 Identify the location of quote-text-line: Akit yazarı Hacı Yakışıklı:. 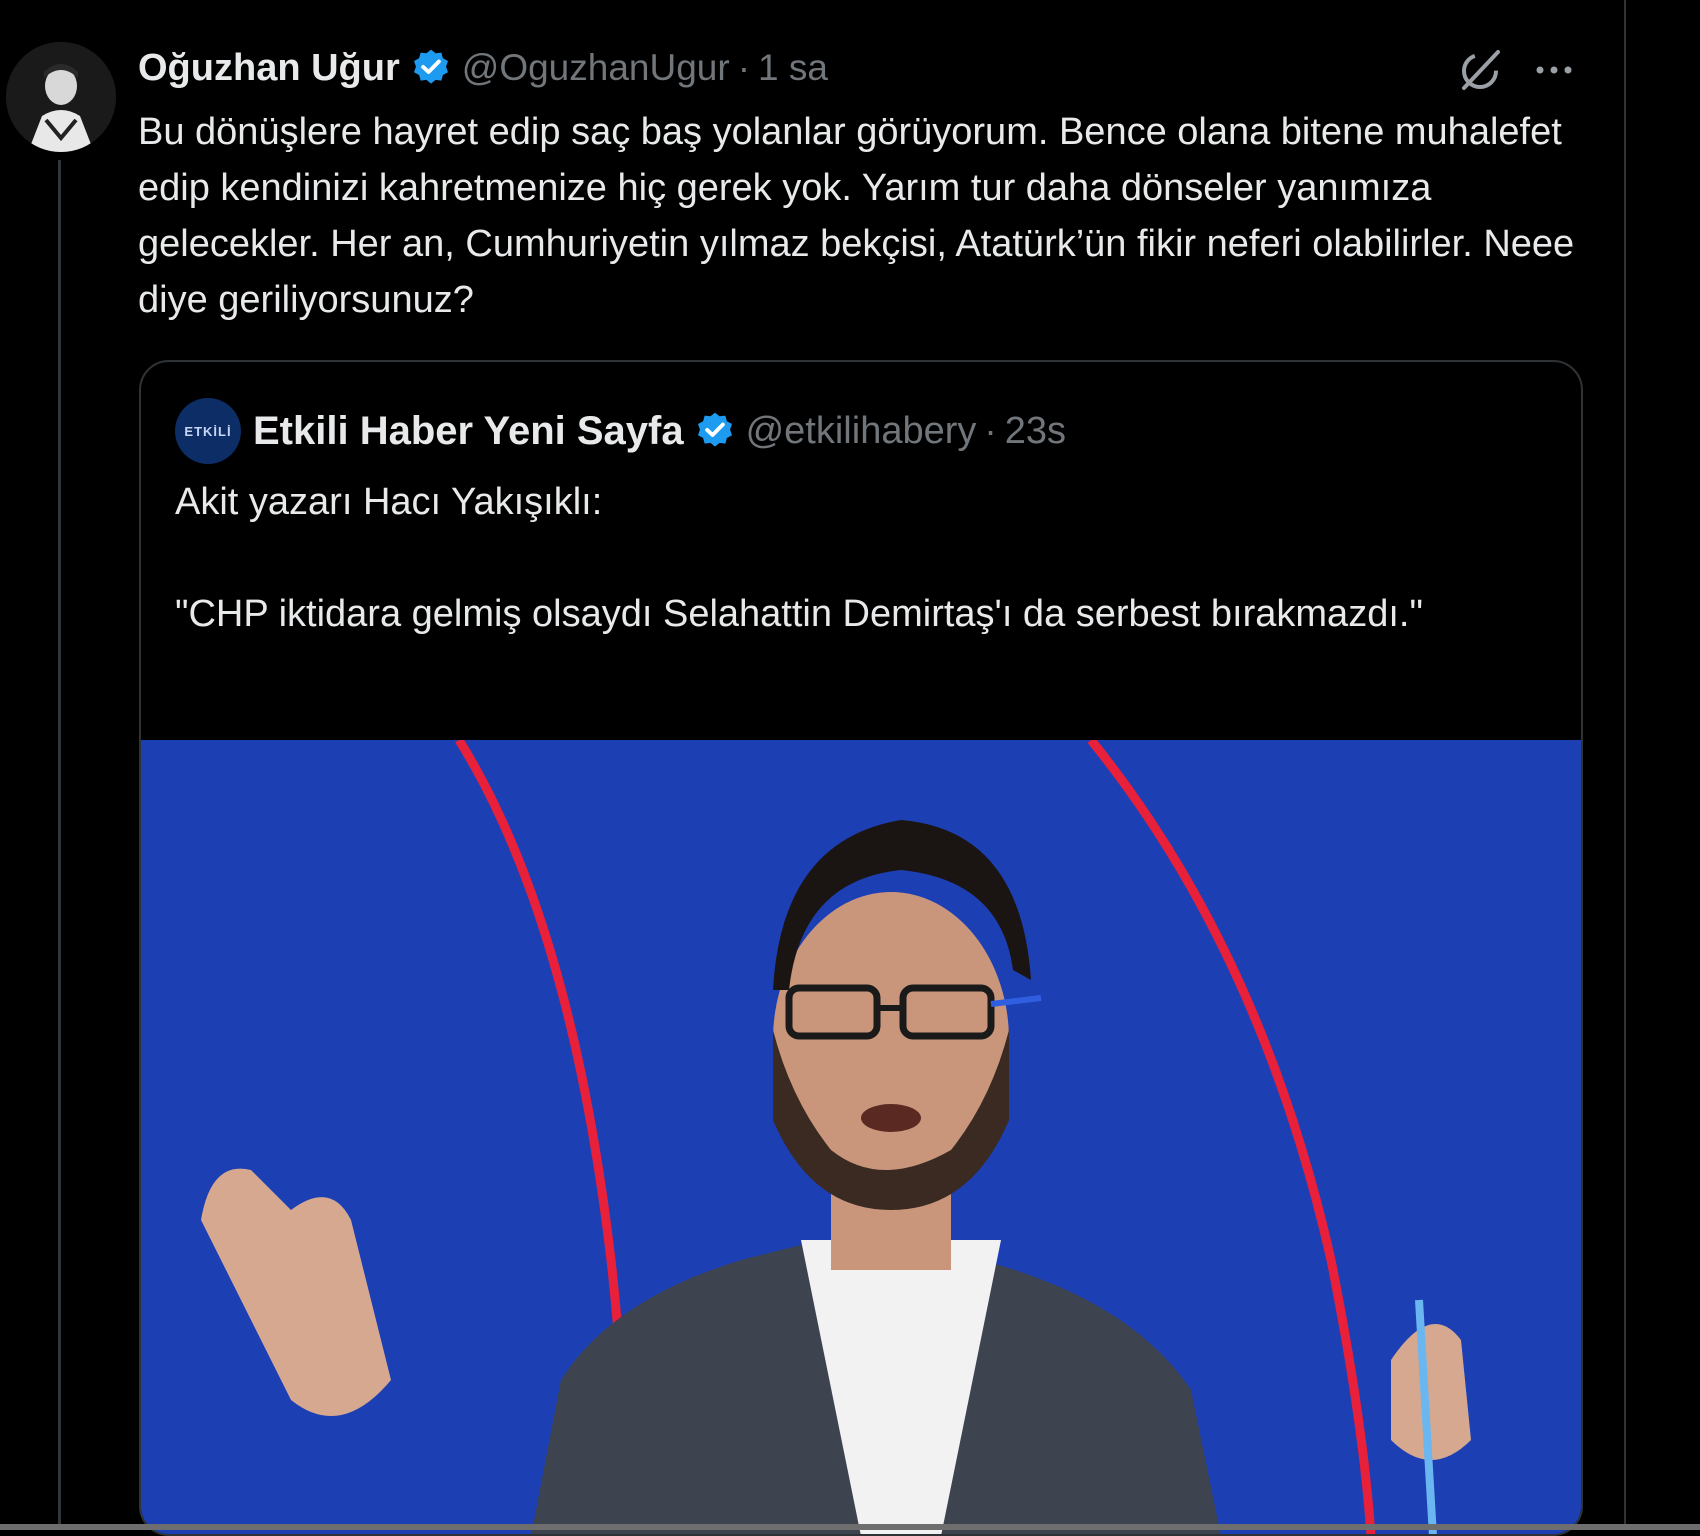
(389, 502).